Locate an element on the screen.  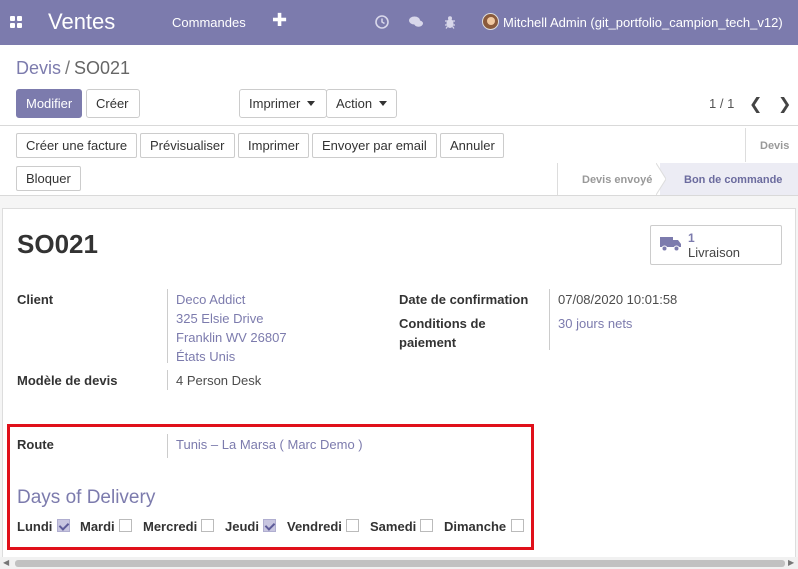
print-dropdown-label: Imprimer is located at coordinates (275, 103).